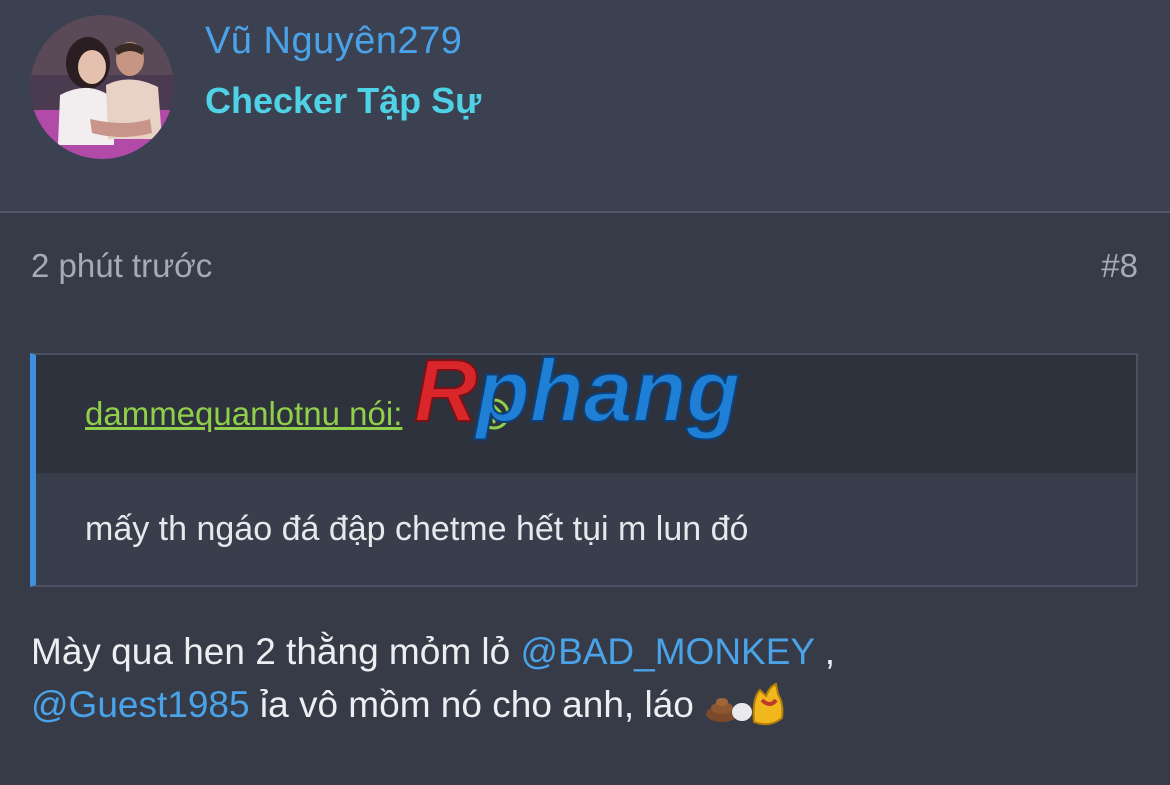 This screenshot has width=1170, height=785. What do you see at coordinates (477, 704) in the screenshot?
I see `message-text: ỉa vô mồm nó cho anh, láo` at bounding box center [477, 704].